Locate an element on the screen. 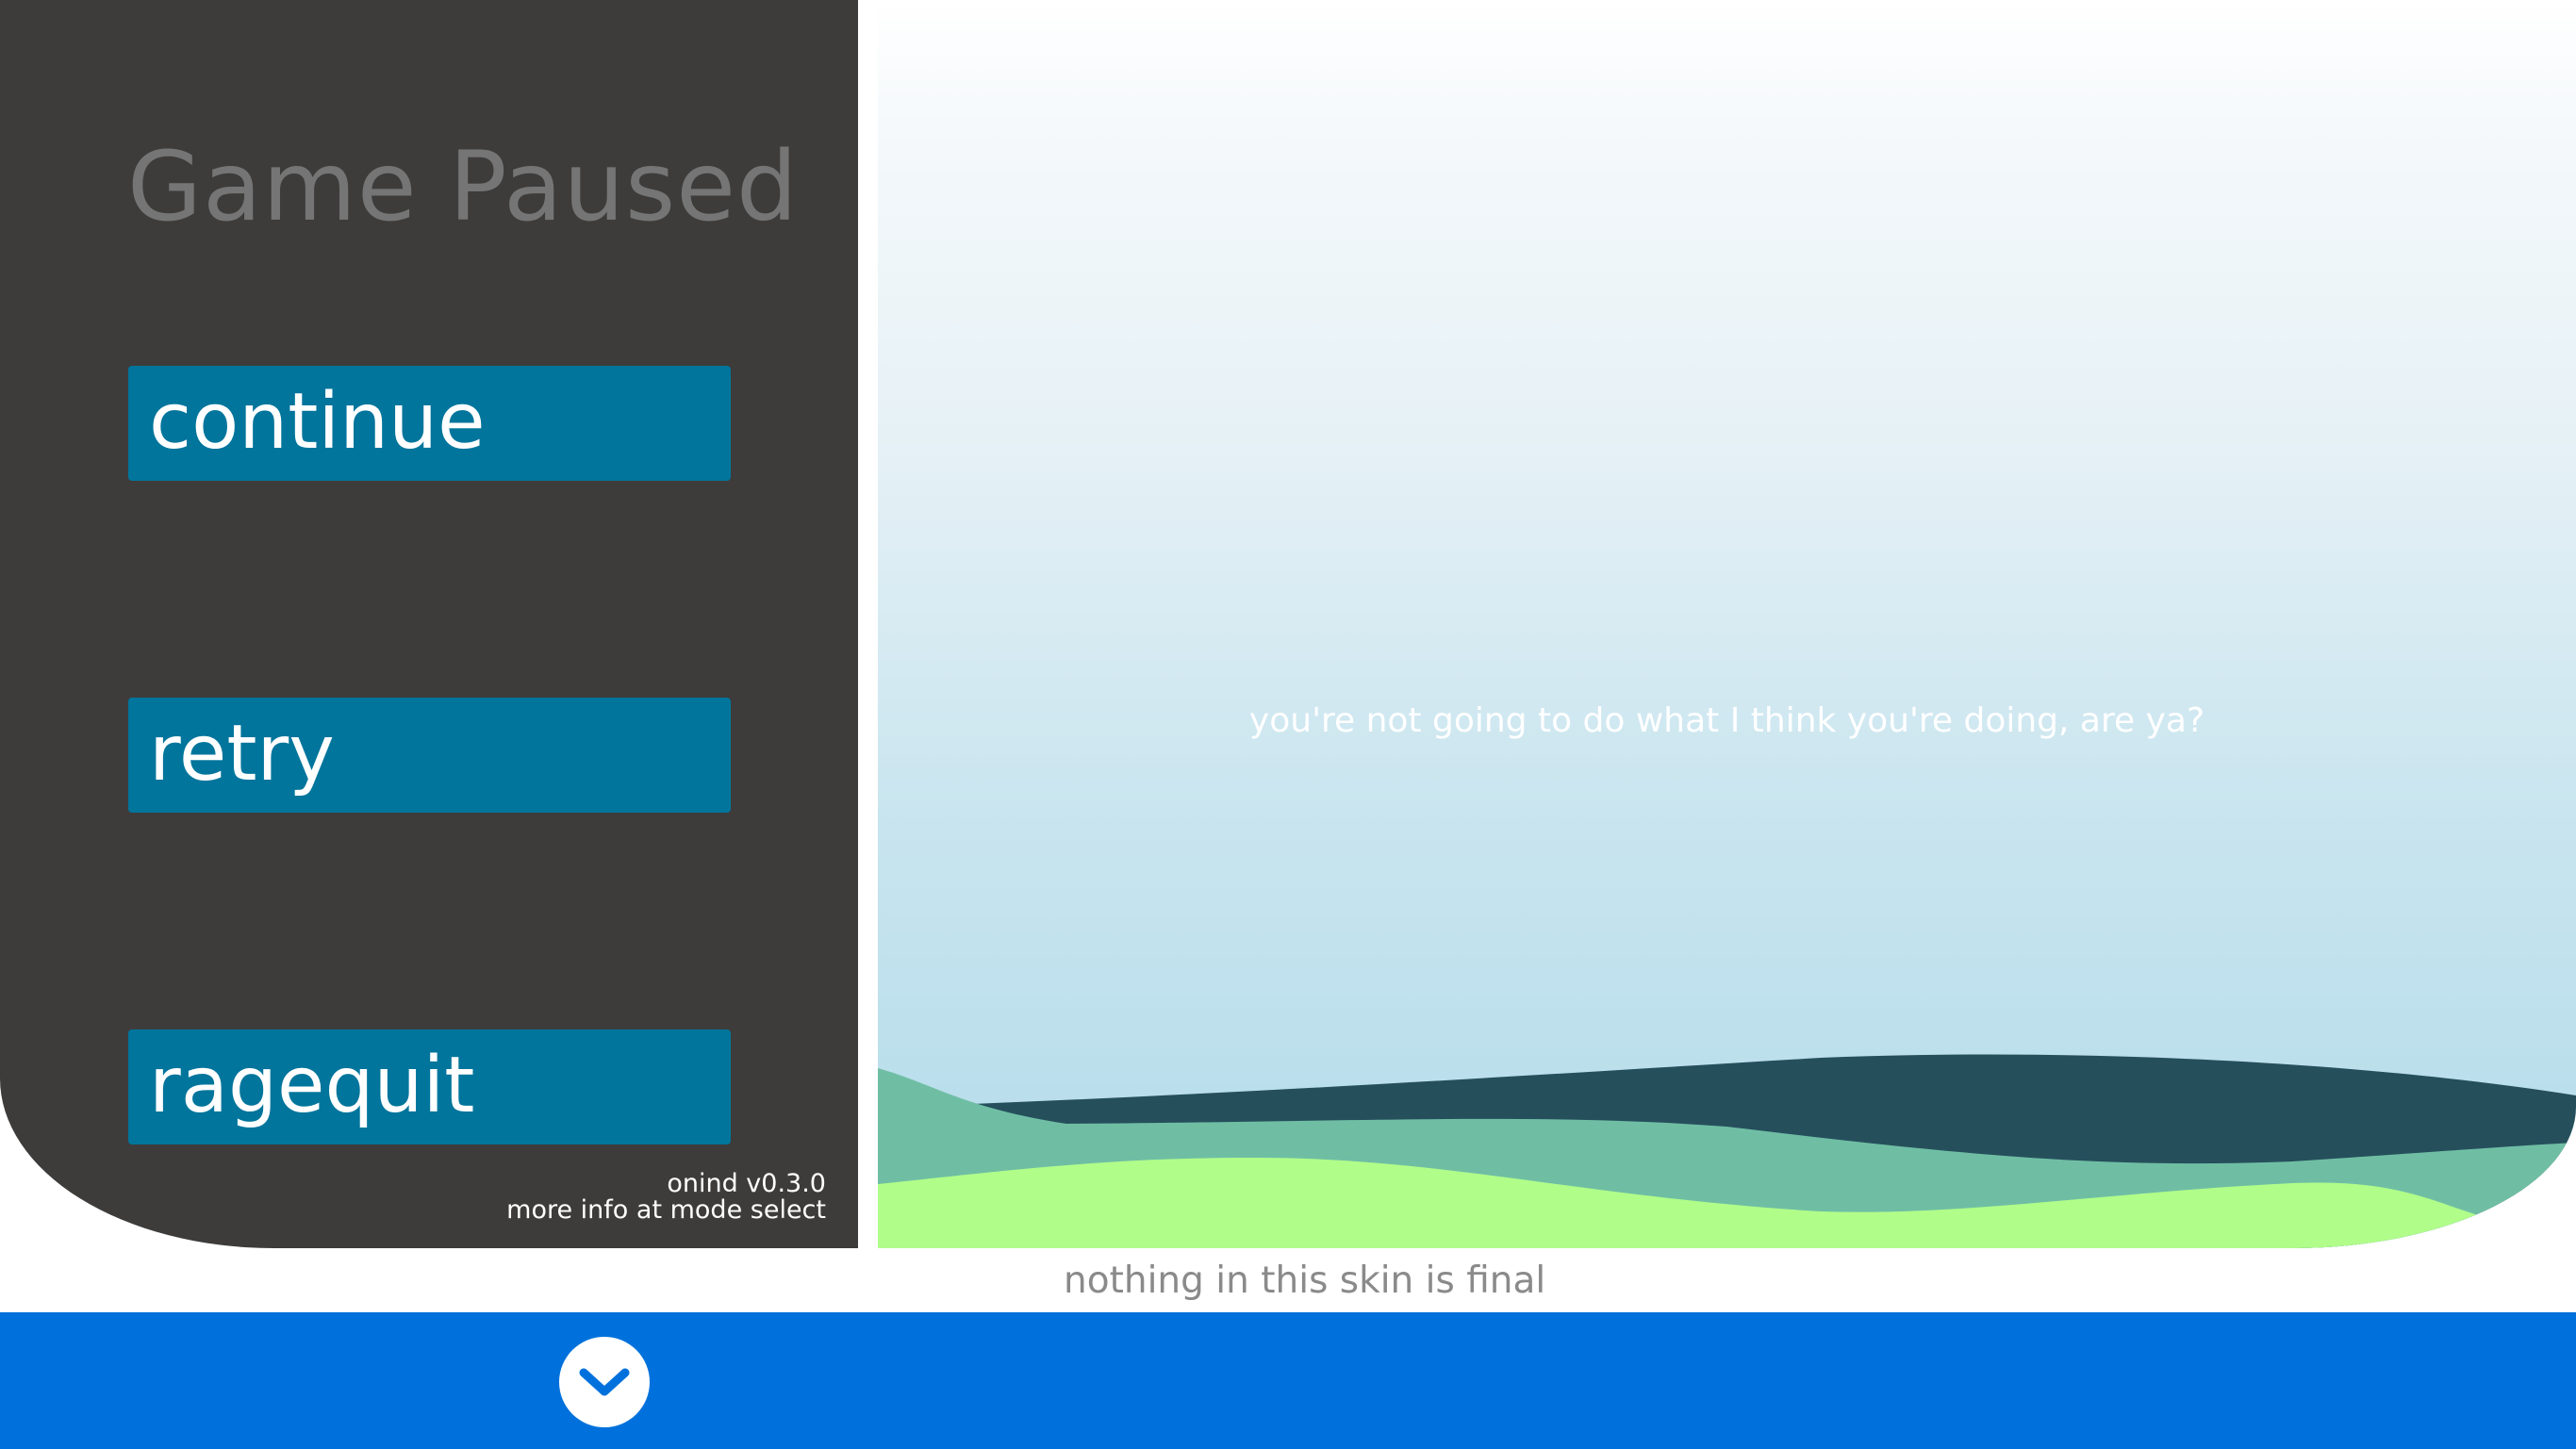 This screenshot has height=1449, width=2576. skin-note: nothing in this skin is final is located at coordinates (1305, 1281).